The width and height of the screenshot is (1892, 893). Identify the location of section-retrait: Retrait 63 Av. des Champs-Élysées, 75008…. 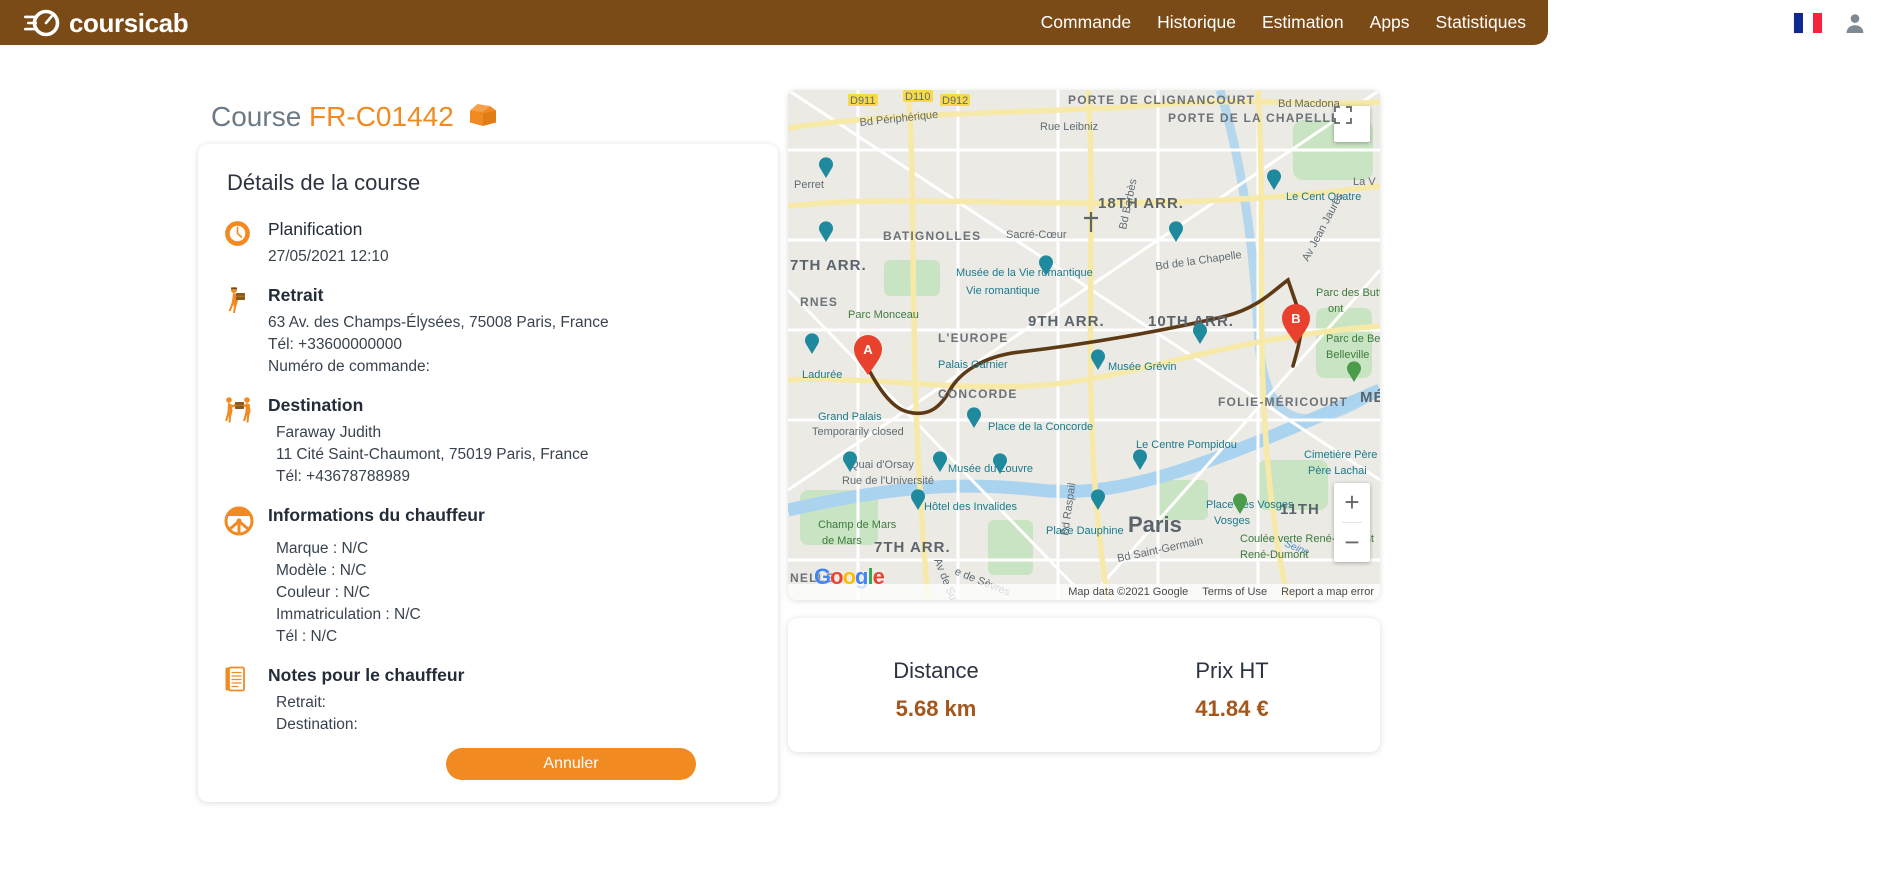
(488, 338).